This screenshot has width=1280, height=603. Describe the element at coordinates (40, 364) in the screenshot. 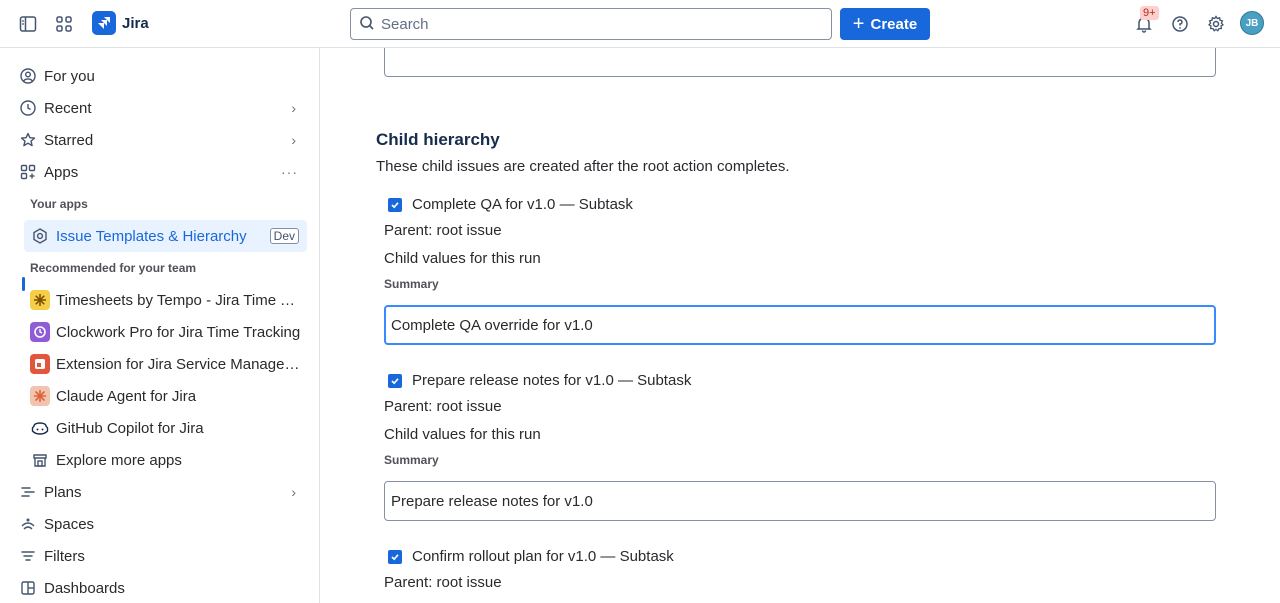

I see `extension-logo-icon` at that location.